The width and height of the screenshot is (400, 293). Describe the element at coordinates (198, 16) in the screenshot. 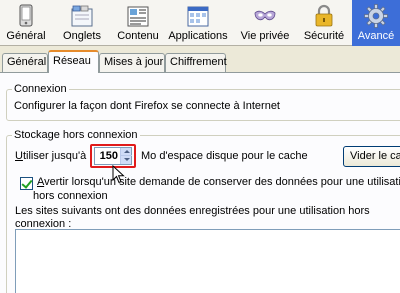

I see `applications-icon` at that location.